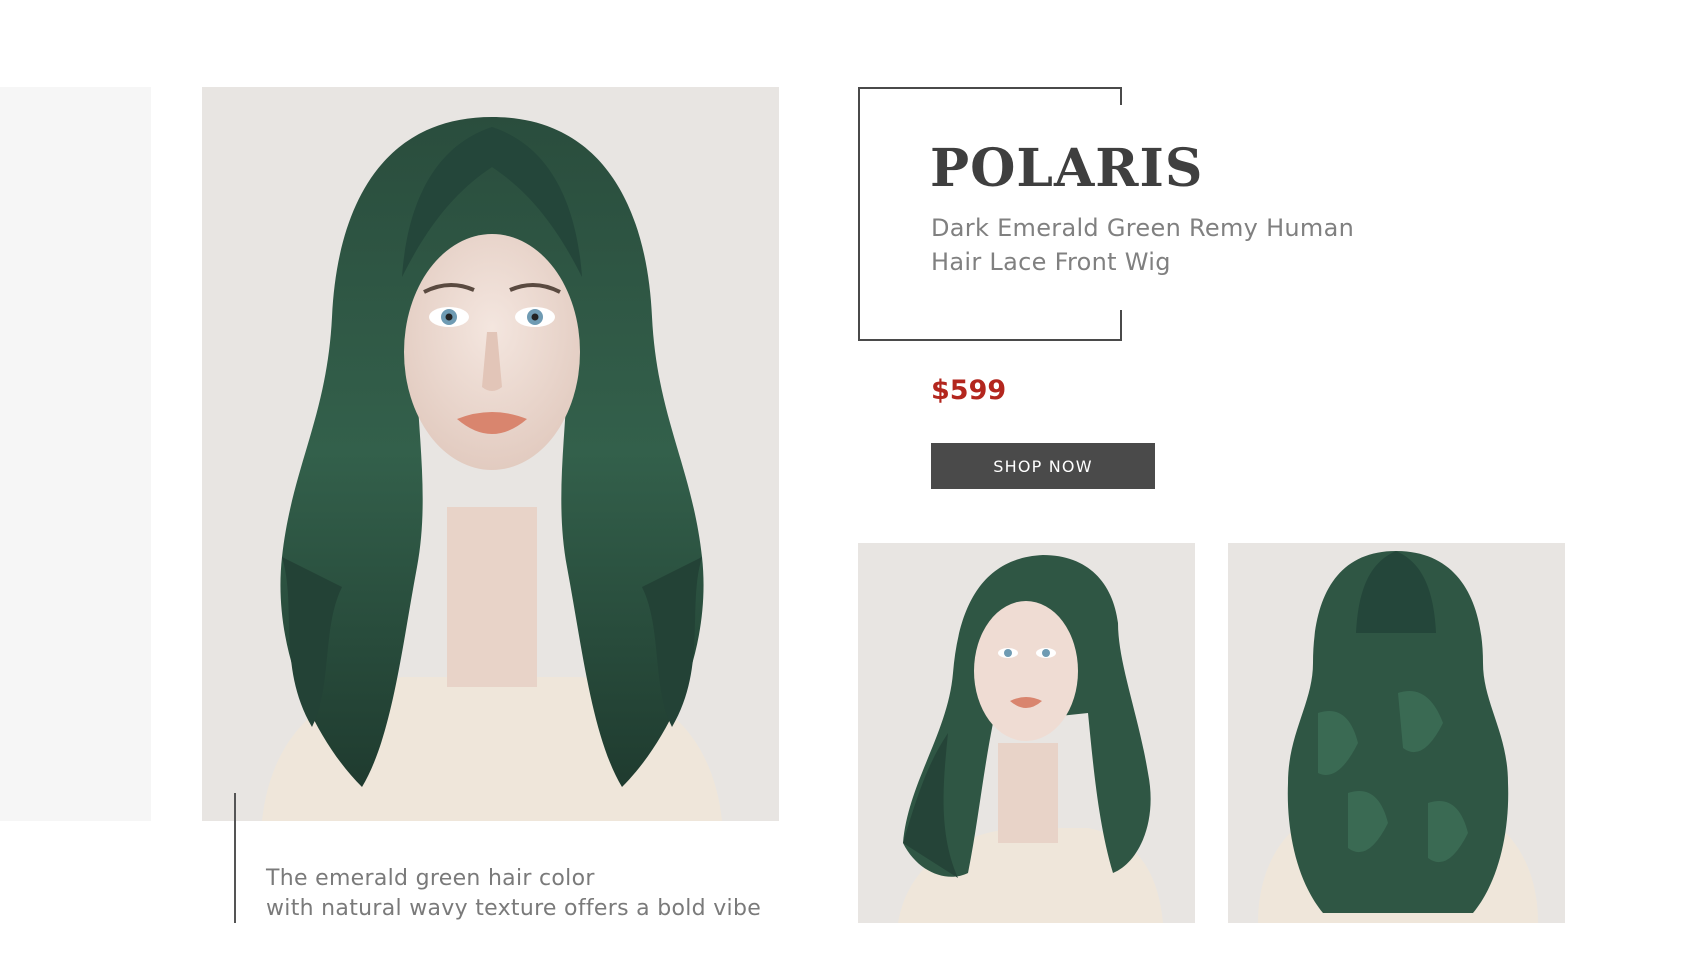 The width and height of the screenshot is (1700, 966). I want to click on subtitle-line-2: Hair Lace Front Wig, so click(1051, 262).